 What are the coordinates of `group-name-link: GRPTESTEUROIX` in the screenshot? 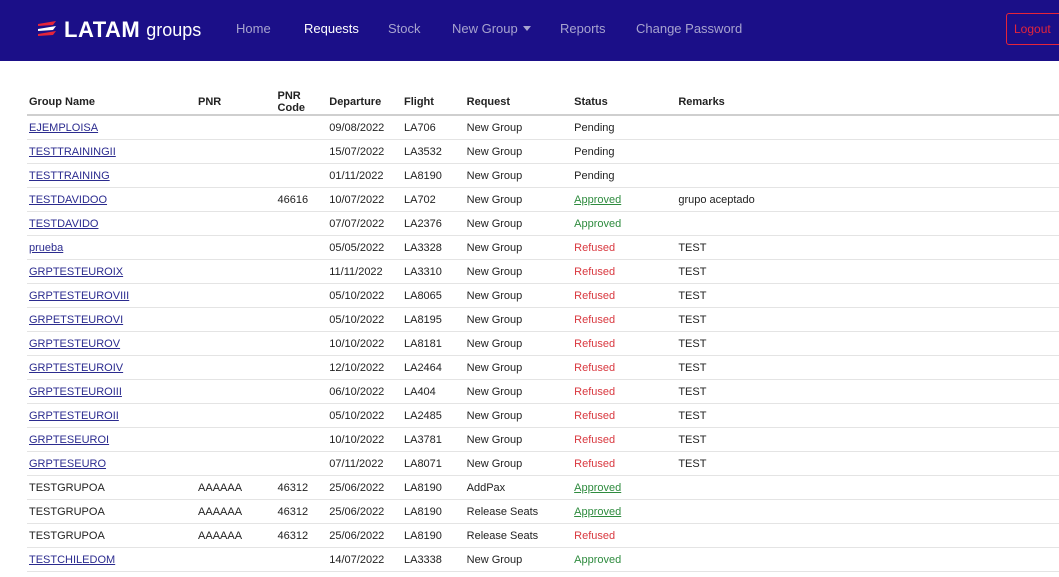 It's located at (76, 272).